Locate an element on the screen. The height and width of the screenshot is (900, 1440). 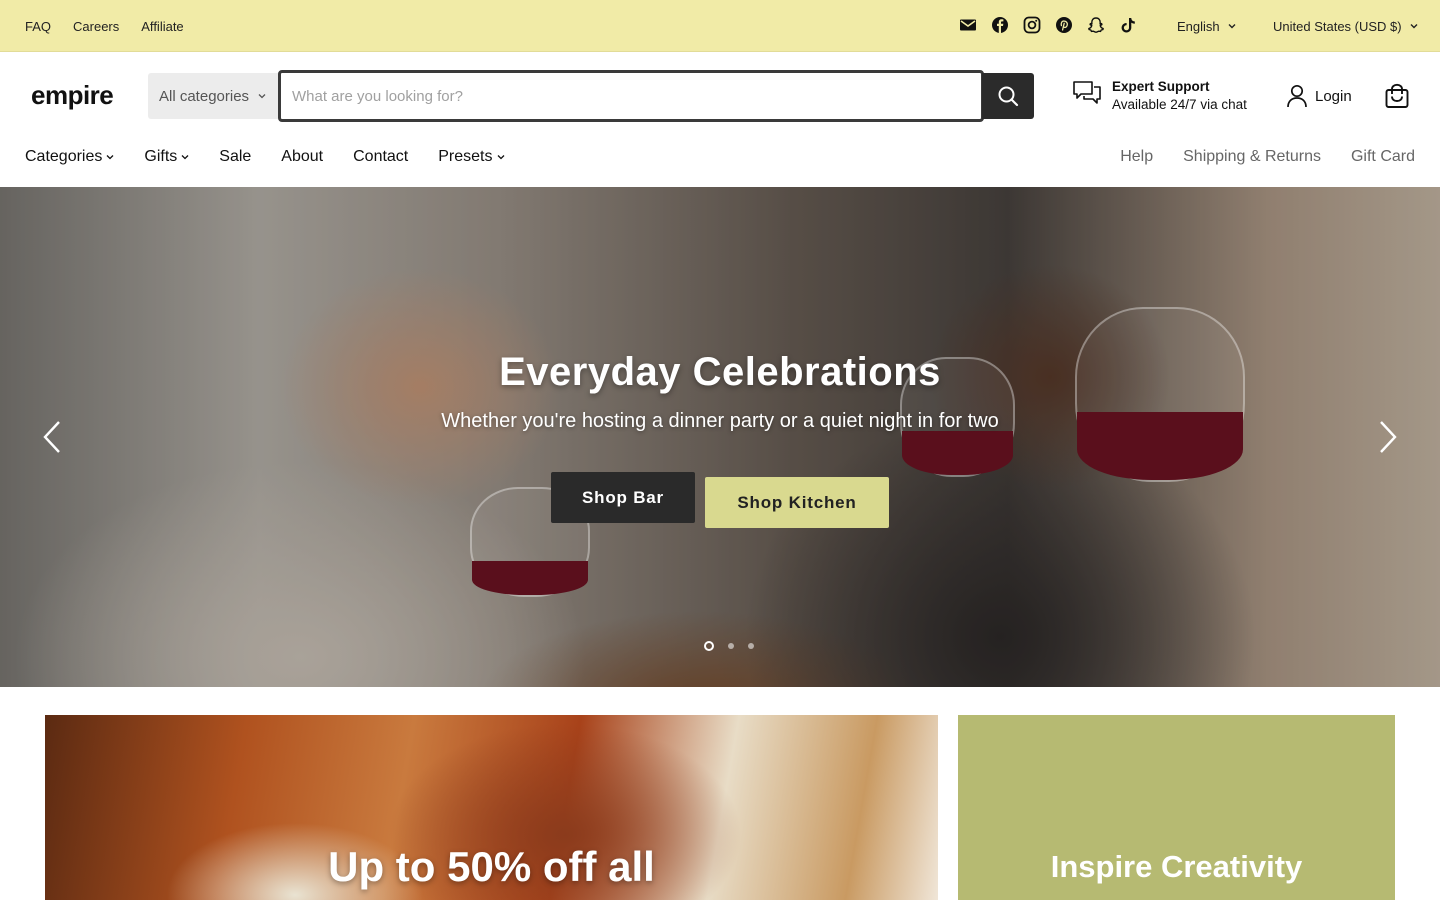
promo-tile-sale: Up to 50% off all is located at coordinates (491, 807).